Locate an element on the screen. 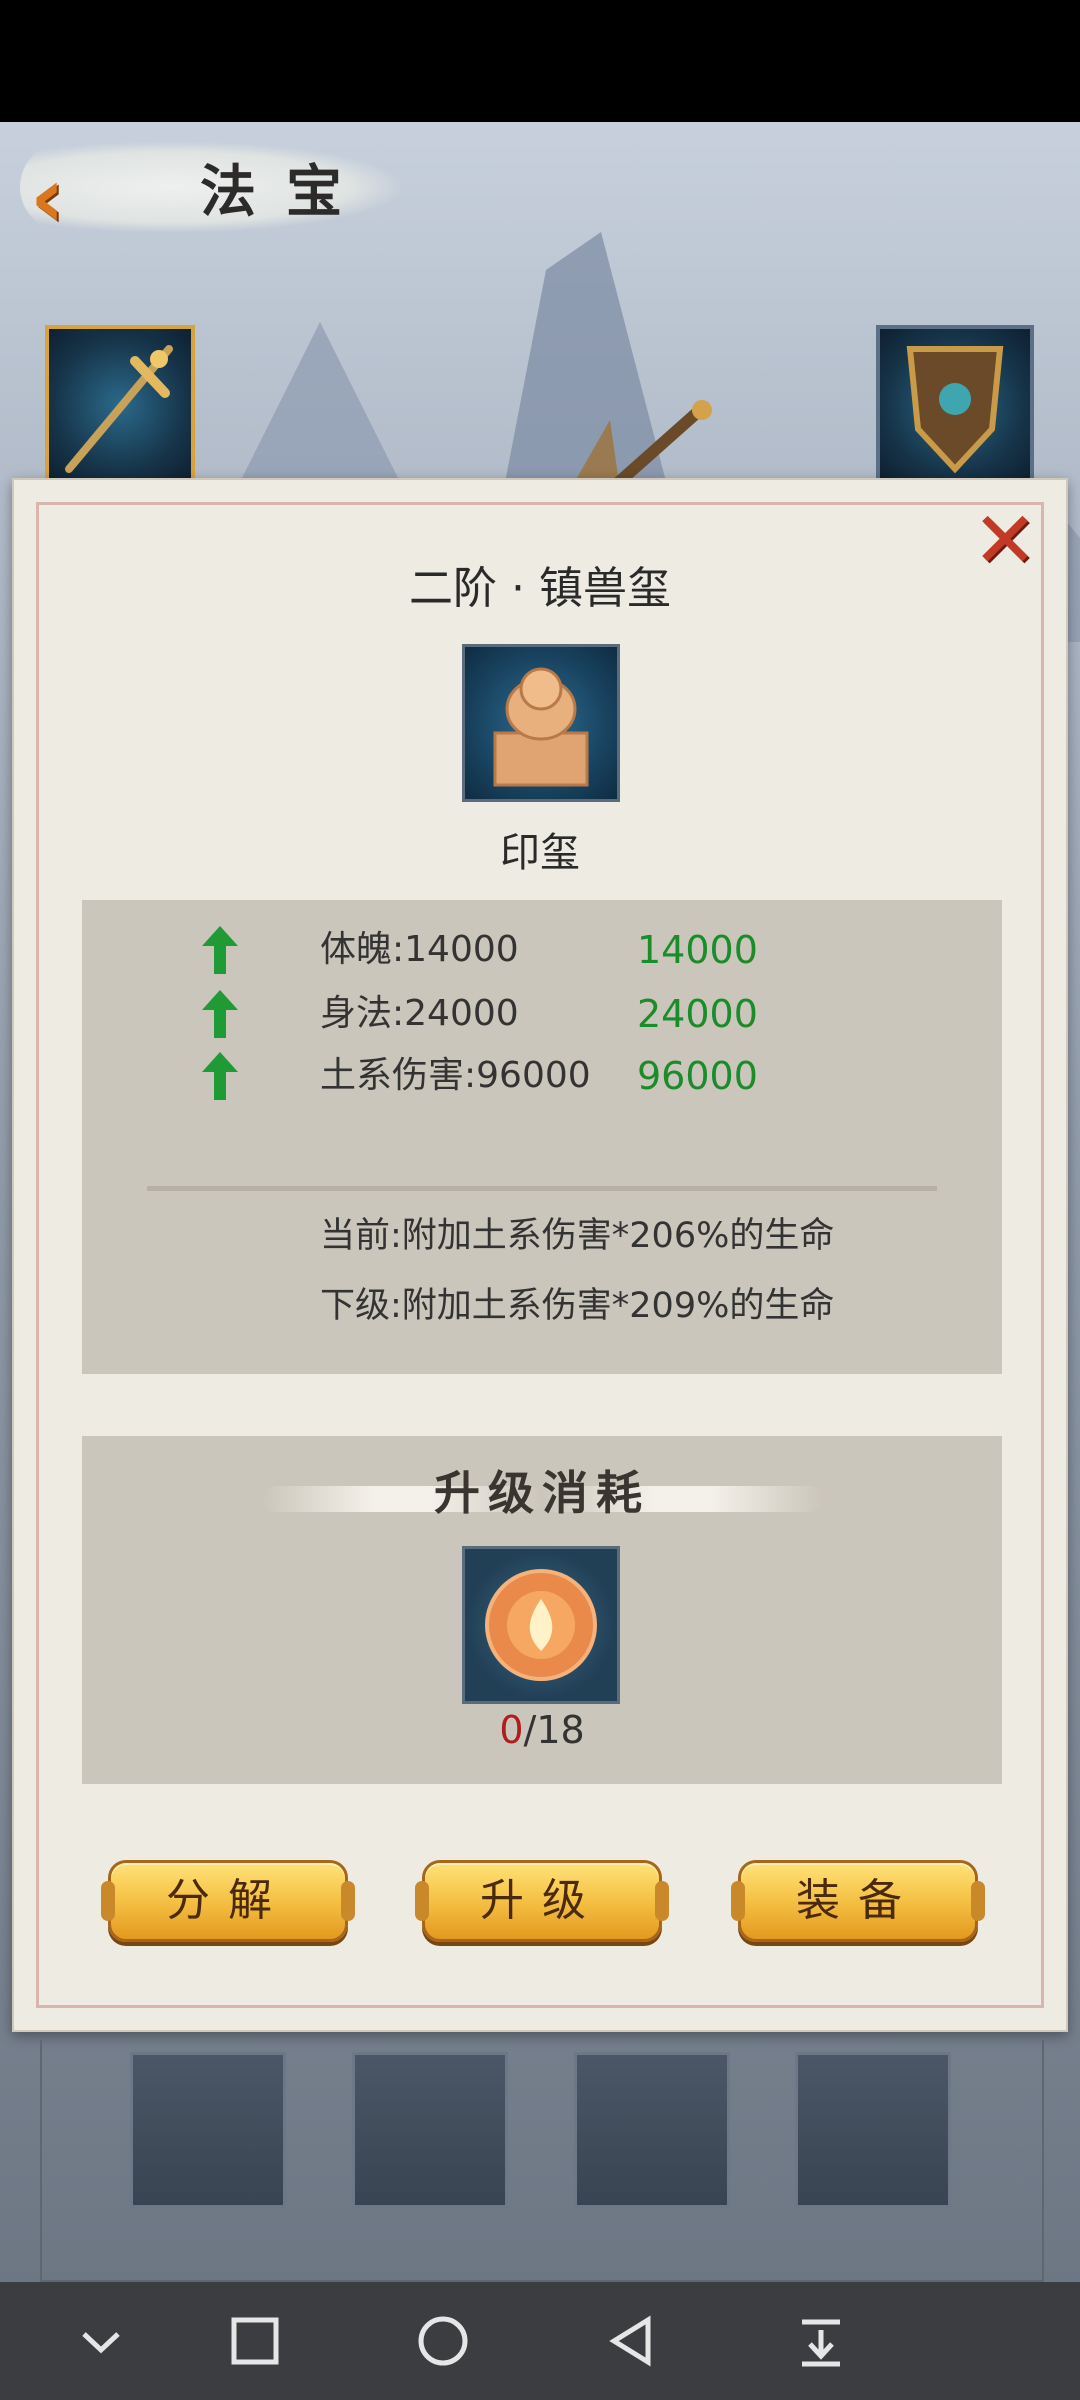  chevron-down-icon is located at coordinates (101, 2341).